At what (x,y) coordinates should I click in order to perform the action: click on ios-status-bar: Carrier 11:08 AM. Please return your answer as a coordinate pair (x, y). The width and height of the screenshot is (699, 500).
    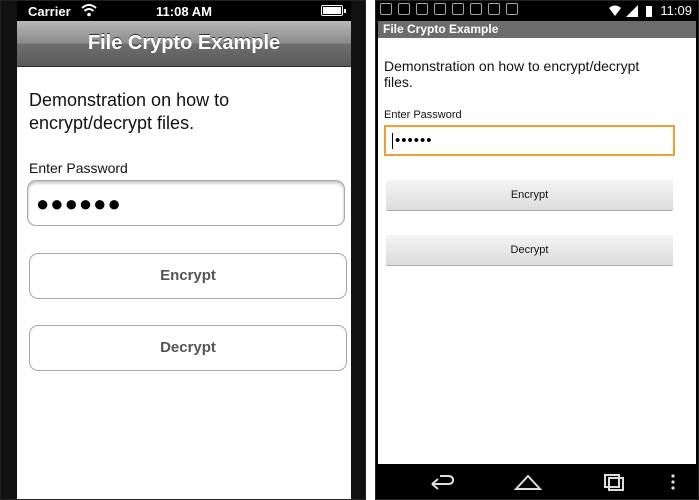
    Looking at the image, I should click on (184, 11).